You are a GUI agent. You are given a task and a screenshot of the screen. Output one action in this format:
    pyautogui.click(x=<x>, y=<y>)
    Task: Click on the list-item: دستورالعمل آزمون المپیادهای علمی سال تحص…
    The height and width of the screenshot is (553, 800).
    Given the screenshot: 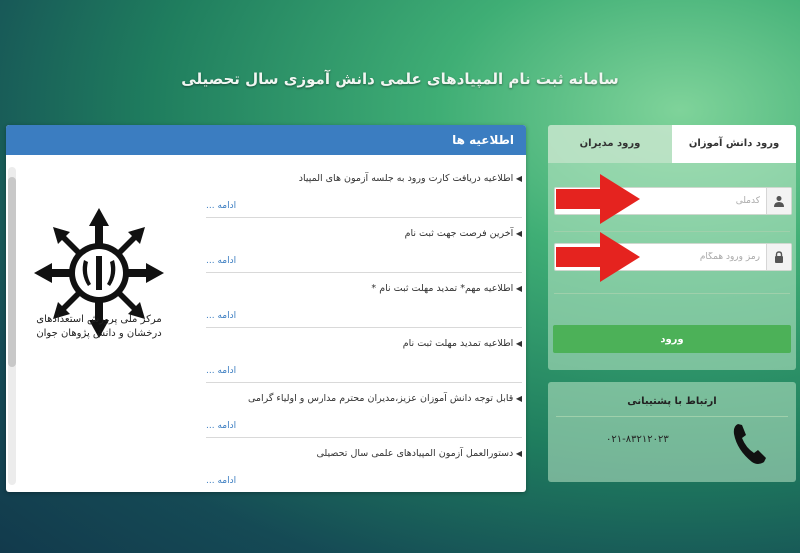 What is the action you would take?
    pyautogui.click(x=364, y=465)
    